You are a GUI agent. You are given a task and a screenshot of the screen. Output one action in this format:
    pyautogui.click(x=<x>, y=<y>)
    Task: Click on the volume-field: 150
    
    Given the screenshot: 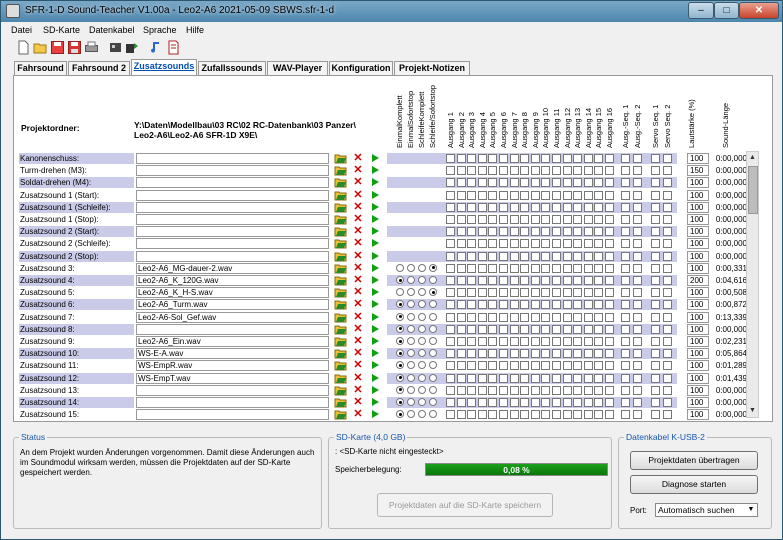 What is the action you would take?
    pyautogui.click(x=698, y=171)
    